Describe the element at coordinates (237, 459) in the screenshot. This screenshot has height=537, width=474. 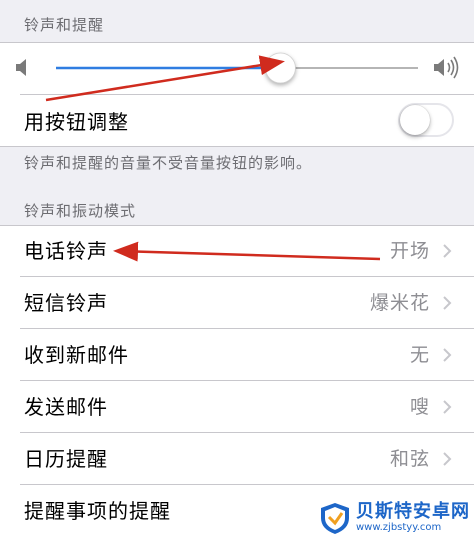
I see `list-item-calendar-alerts: 日历提醒 和弦` at that location.